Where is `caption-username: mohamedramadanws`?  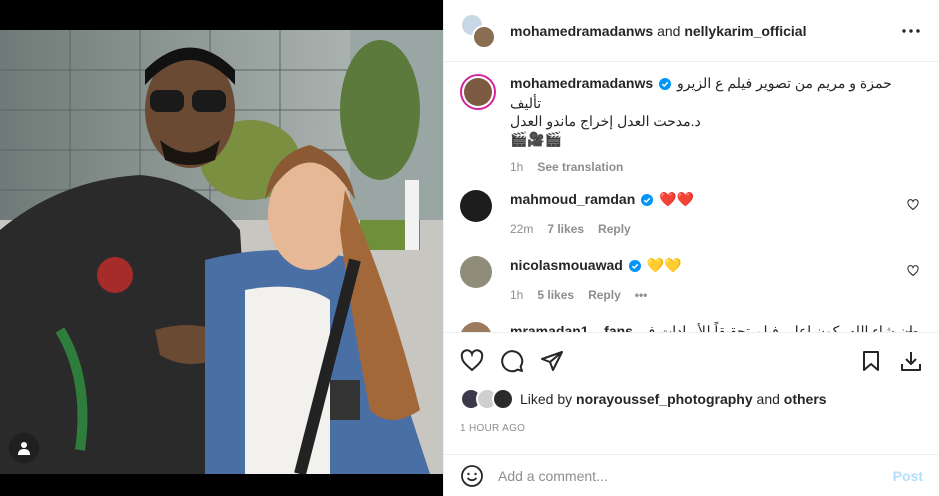 caption-username: mohamedramadanws is located at coordinates (581, 83).